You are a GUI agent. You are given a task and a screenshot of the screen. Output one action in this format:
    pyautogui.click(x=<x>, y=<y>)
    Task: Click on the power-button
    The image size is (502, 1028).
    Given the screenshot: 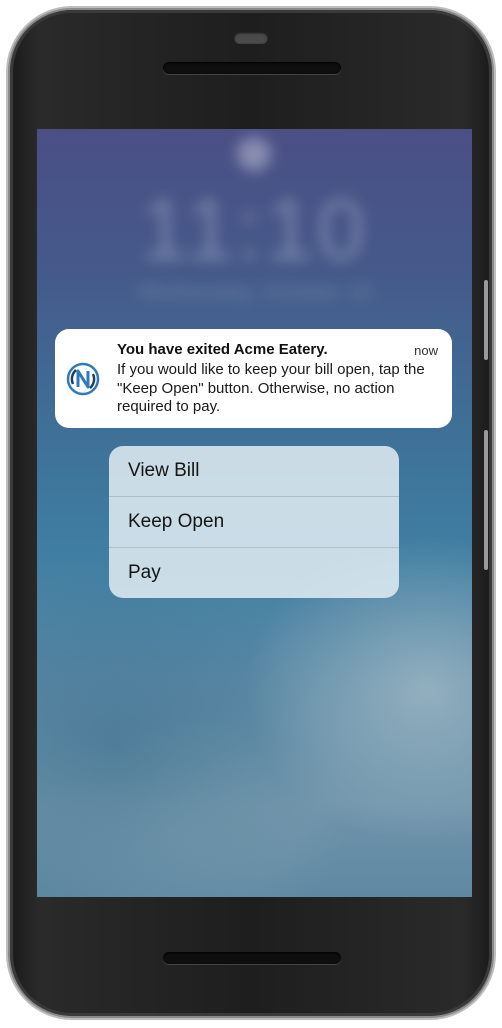 What is the action you would take?
    pyautogui.click(x=486, y=320)
    